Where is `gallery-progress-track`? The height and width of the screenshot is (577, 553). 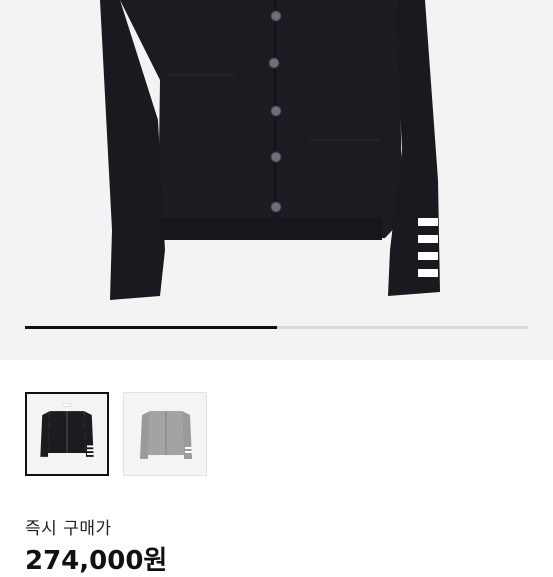
gallery-progress-track is located at coordinates (276, 327).